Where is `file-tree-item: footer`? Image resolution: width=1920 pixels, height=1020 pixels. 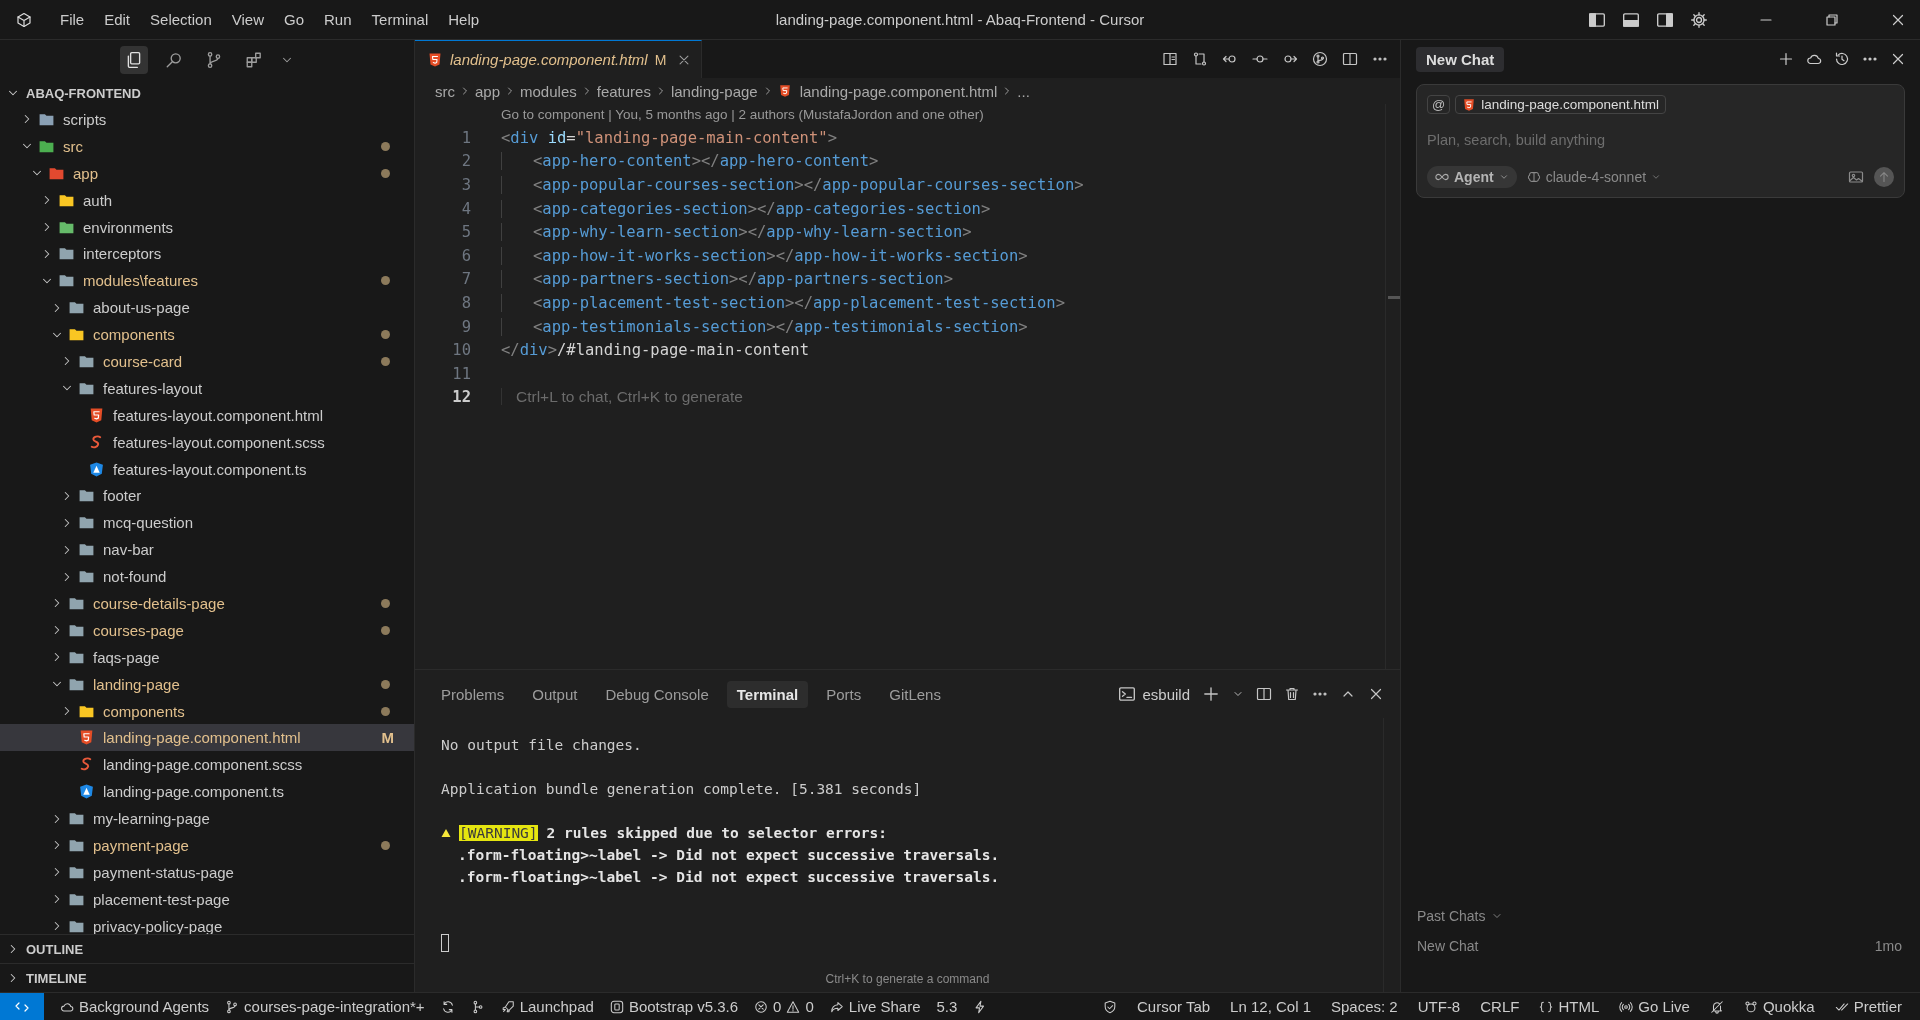
file-tree-item: footer is located at coordinates (207, 496).